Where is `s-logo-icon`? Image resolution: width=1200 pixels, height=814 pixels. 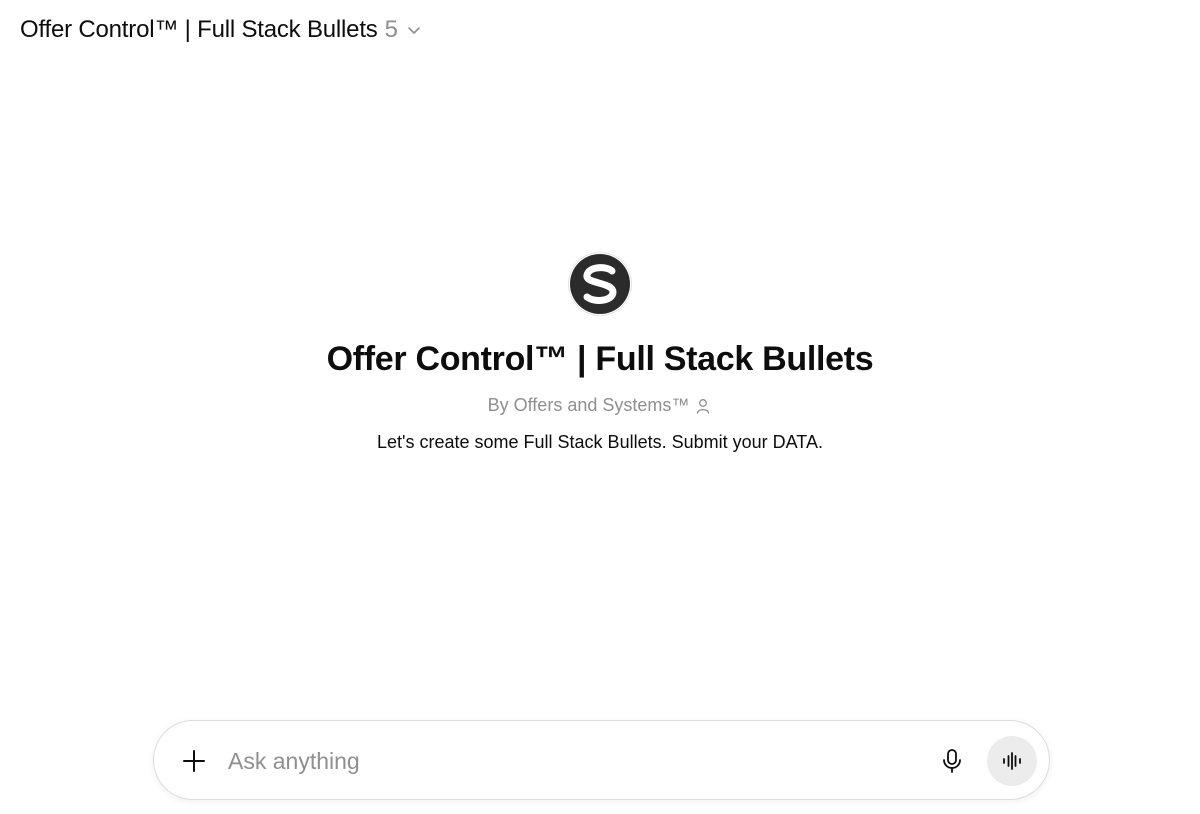 s-logo-icon is located at coordinates (600, 284).